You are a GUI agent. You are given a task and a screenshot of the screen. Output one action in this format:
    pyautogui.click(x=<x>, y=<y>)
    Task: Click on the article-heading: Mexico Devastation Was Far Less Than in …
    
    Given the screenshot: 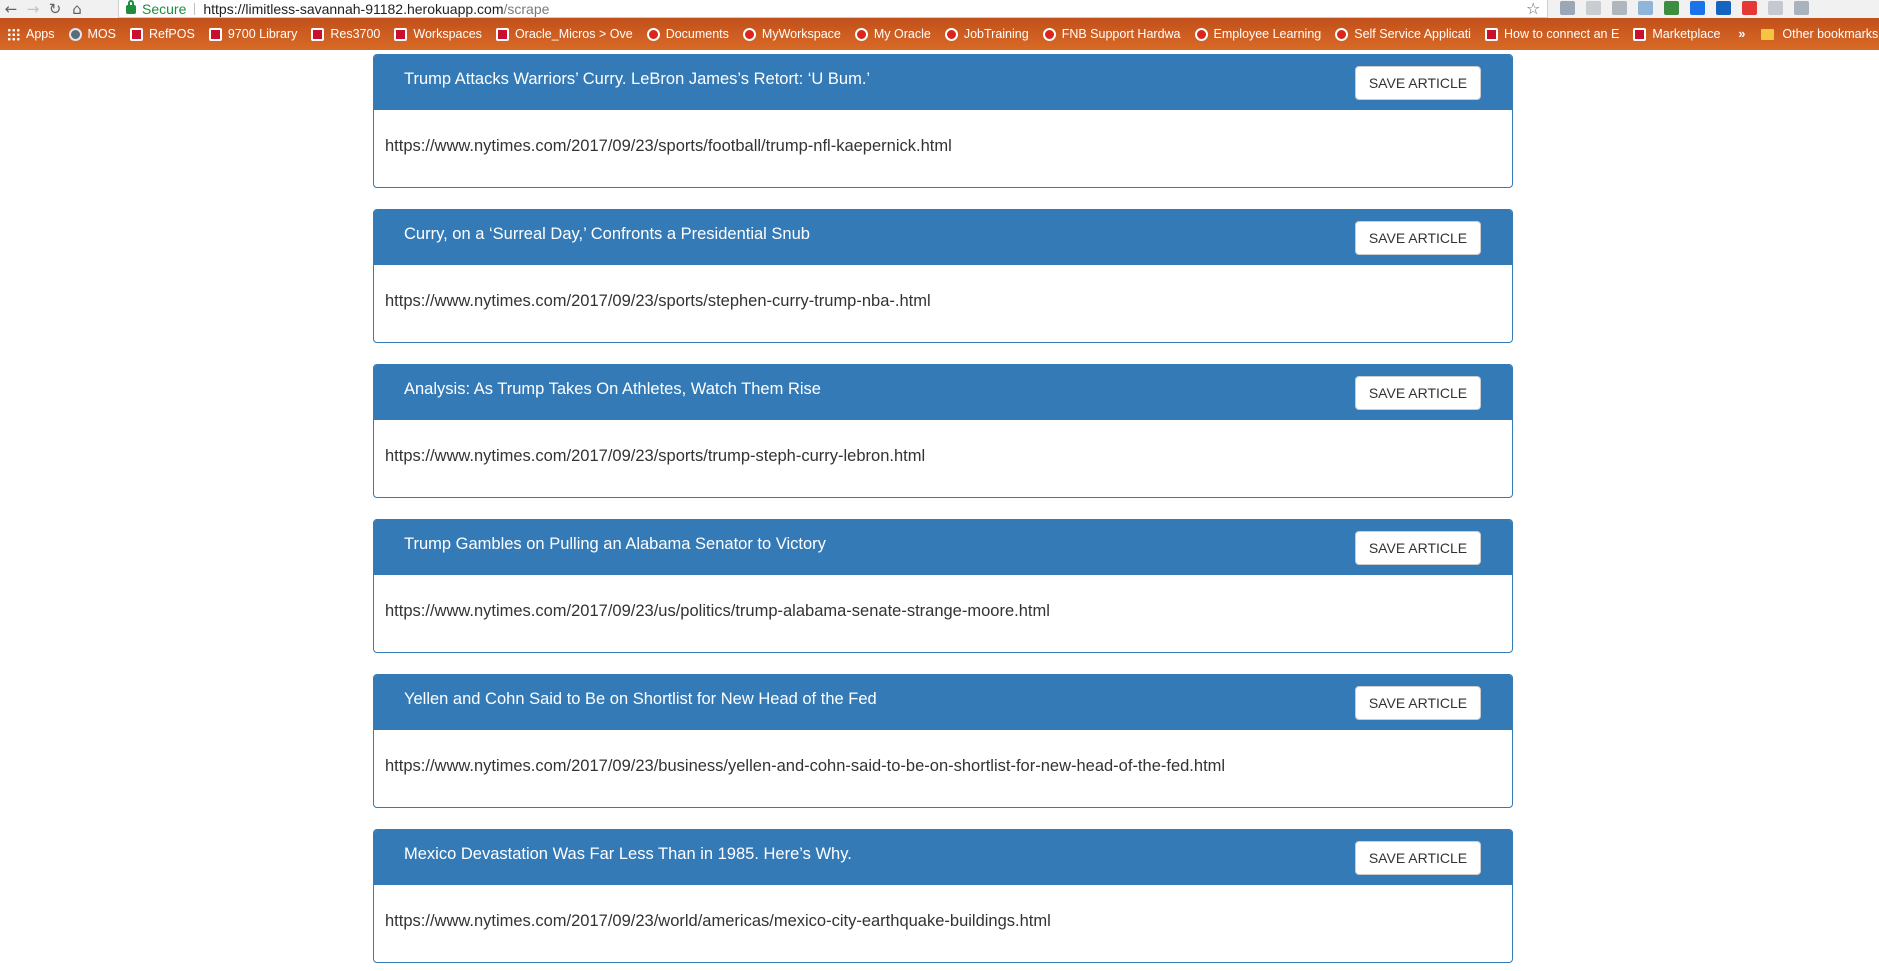 What is the action you would take?
    pyautogui.click(x=943, y=857)
    